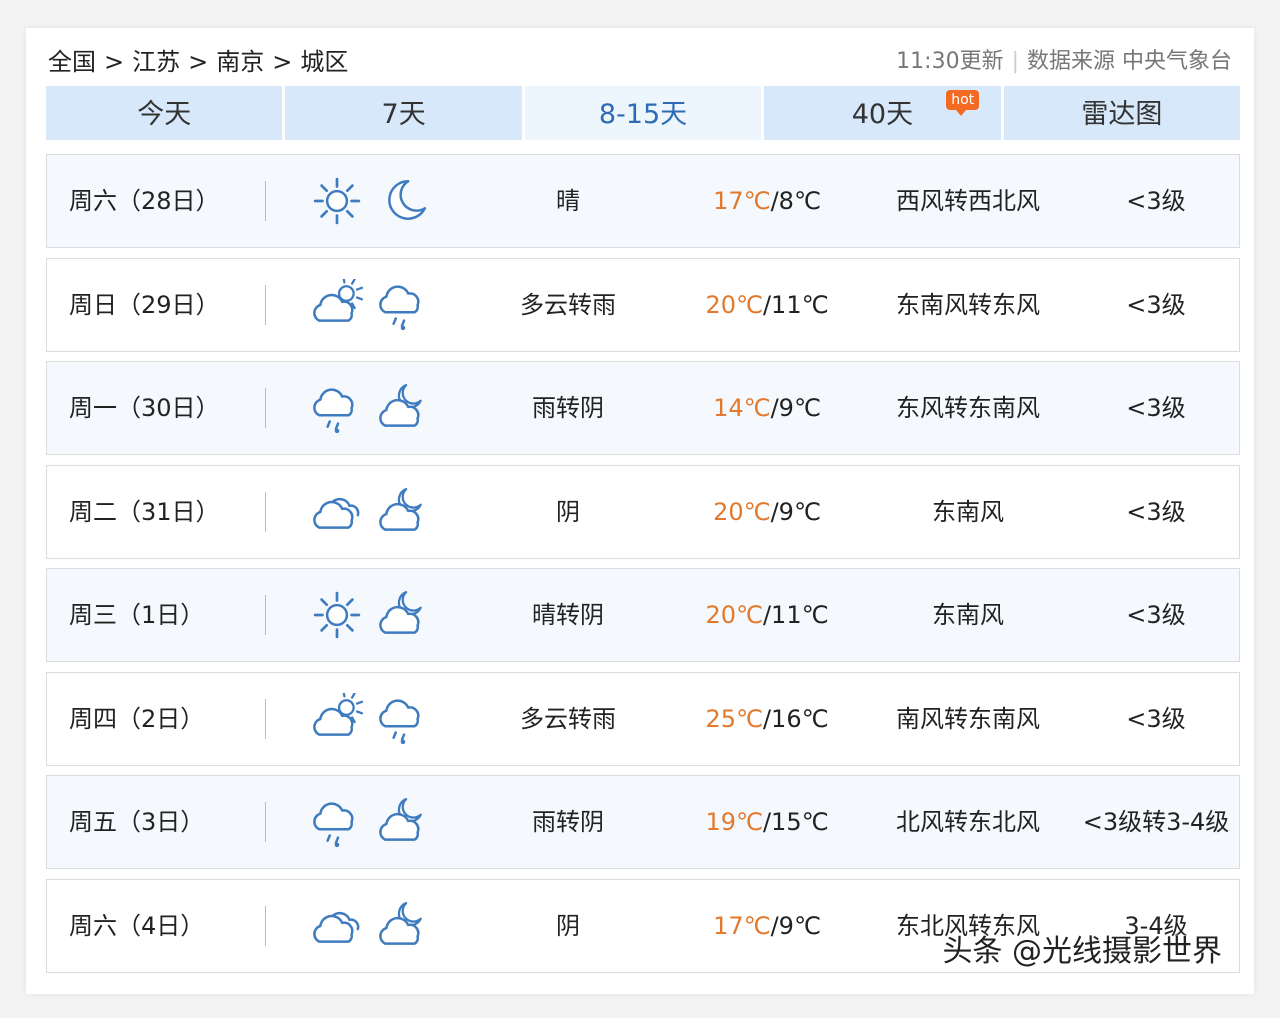  I want to click on watermark: 头条 @光线摄影世界, so click(1082, 951).